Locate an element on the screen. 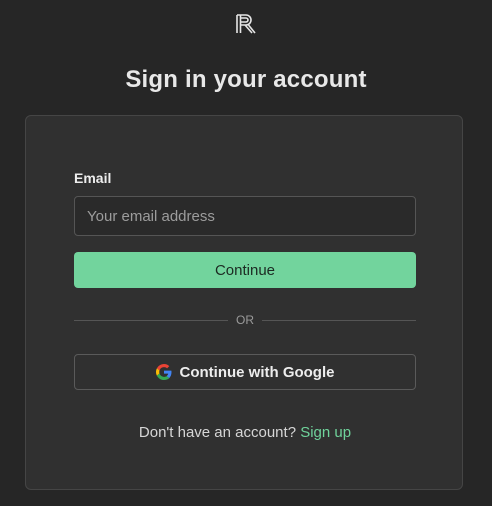 The width and height of the screenshot is (492, 506). continue-button: Continue is located at coordinates (245, 270).